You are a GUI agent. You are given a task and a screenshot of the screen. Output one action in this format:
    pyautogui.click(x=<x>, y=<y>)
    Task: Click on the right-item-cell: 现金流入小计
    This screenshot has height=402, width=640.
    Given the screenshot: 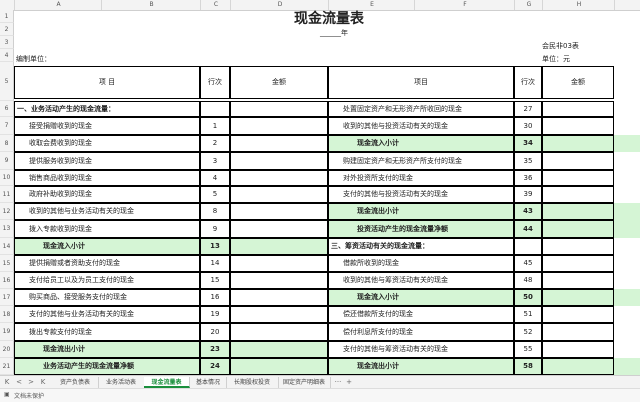 What is the action you would take?
    pyautogui.click(x=421, y=297)
    